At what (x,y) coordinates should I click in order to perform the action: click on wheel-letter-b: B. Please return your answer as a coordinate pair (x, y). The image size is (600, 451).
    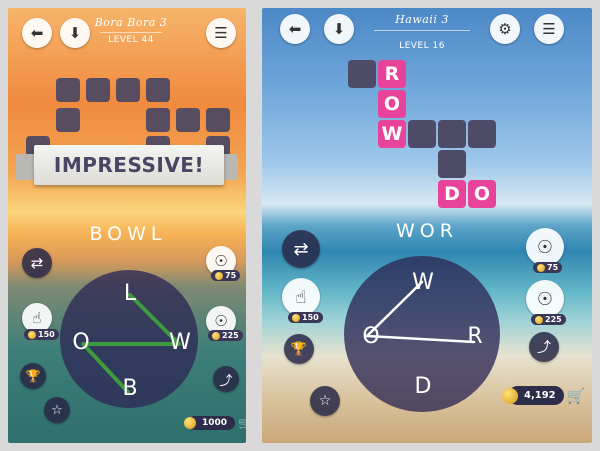
    Looking at the image, I should click on (130, 388).